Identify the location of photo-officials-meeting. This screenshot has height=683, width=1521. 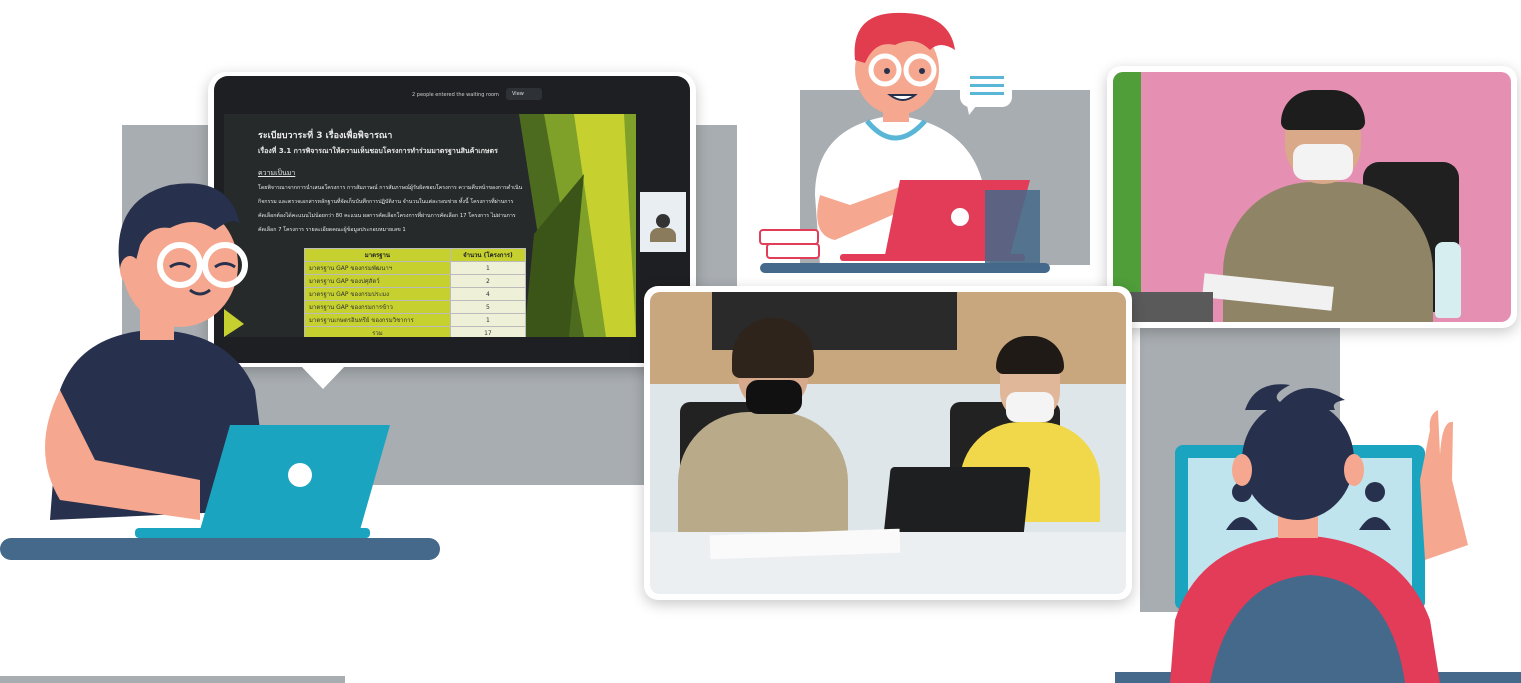
(888, 443).